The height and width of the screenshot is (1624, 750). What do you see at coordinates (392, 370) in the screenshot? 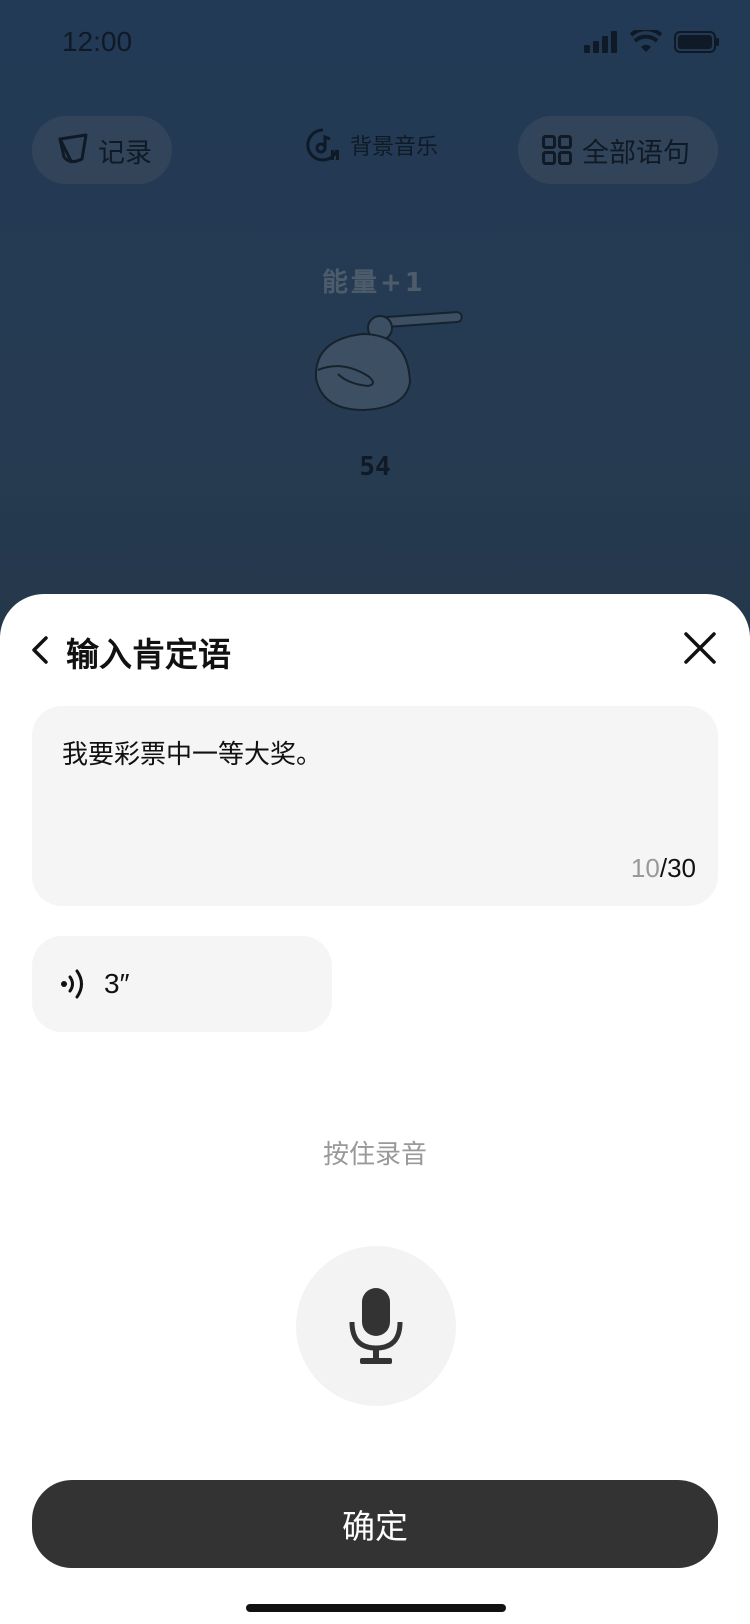
I see `singing-bowl-illustration` at bounding box center [392, 370].